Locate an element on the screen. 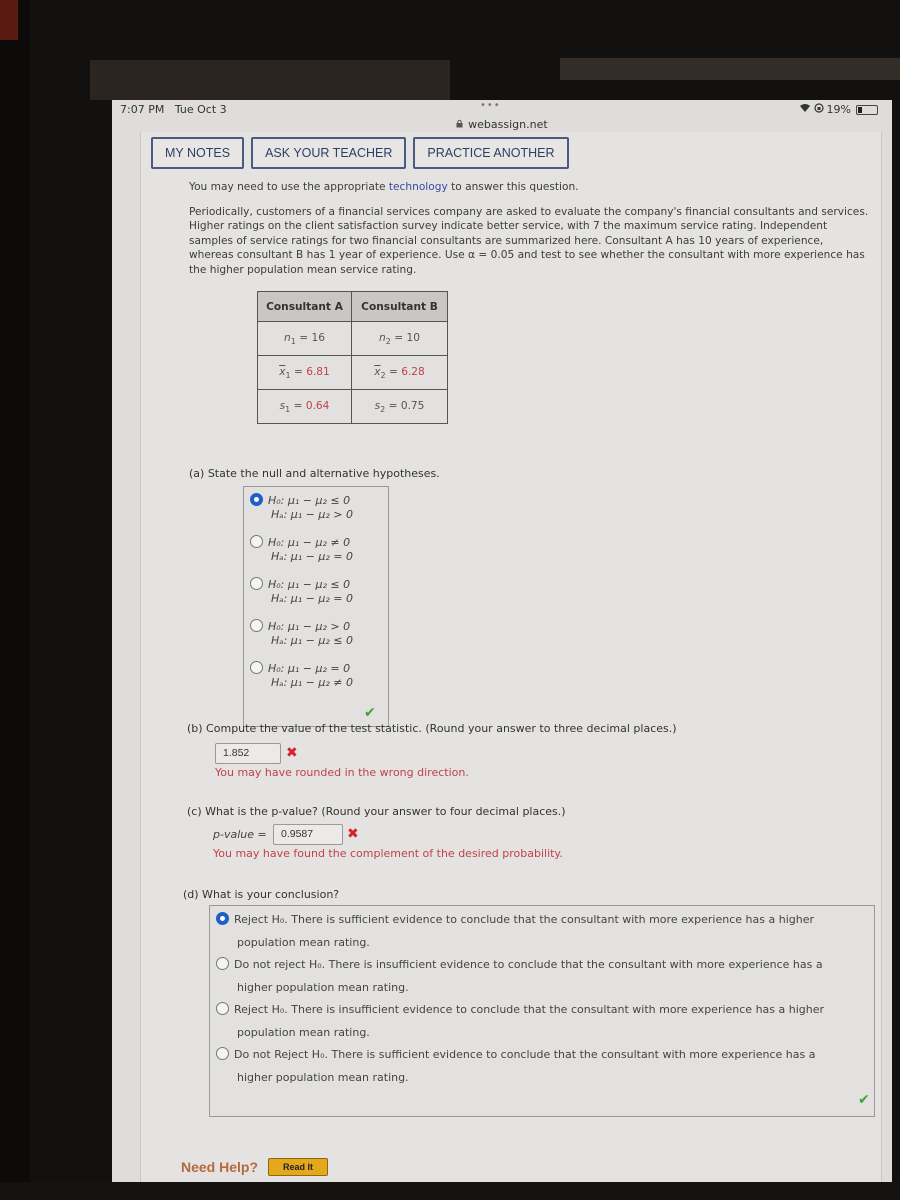  xbar2-cell: x2 = 6.28 is located at coordinates (399, 372).